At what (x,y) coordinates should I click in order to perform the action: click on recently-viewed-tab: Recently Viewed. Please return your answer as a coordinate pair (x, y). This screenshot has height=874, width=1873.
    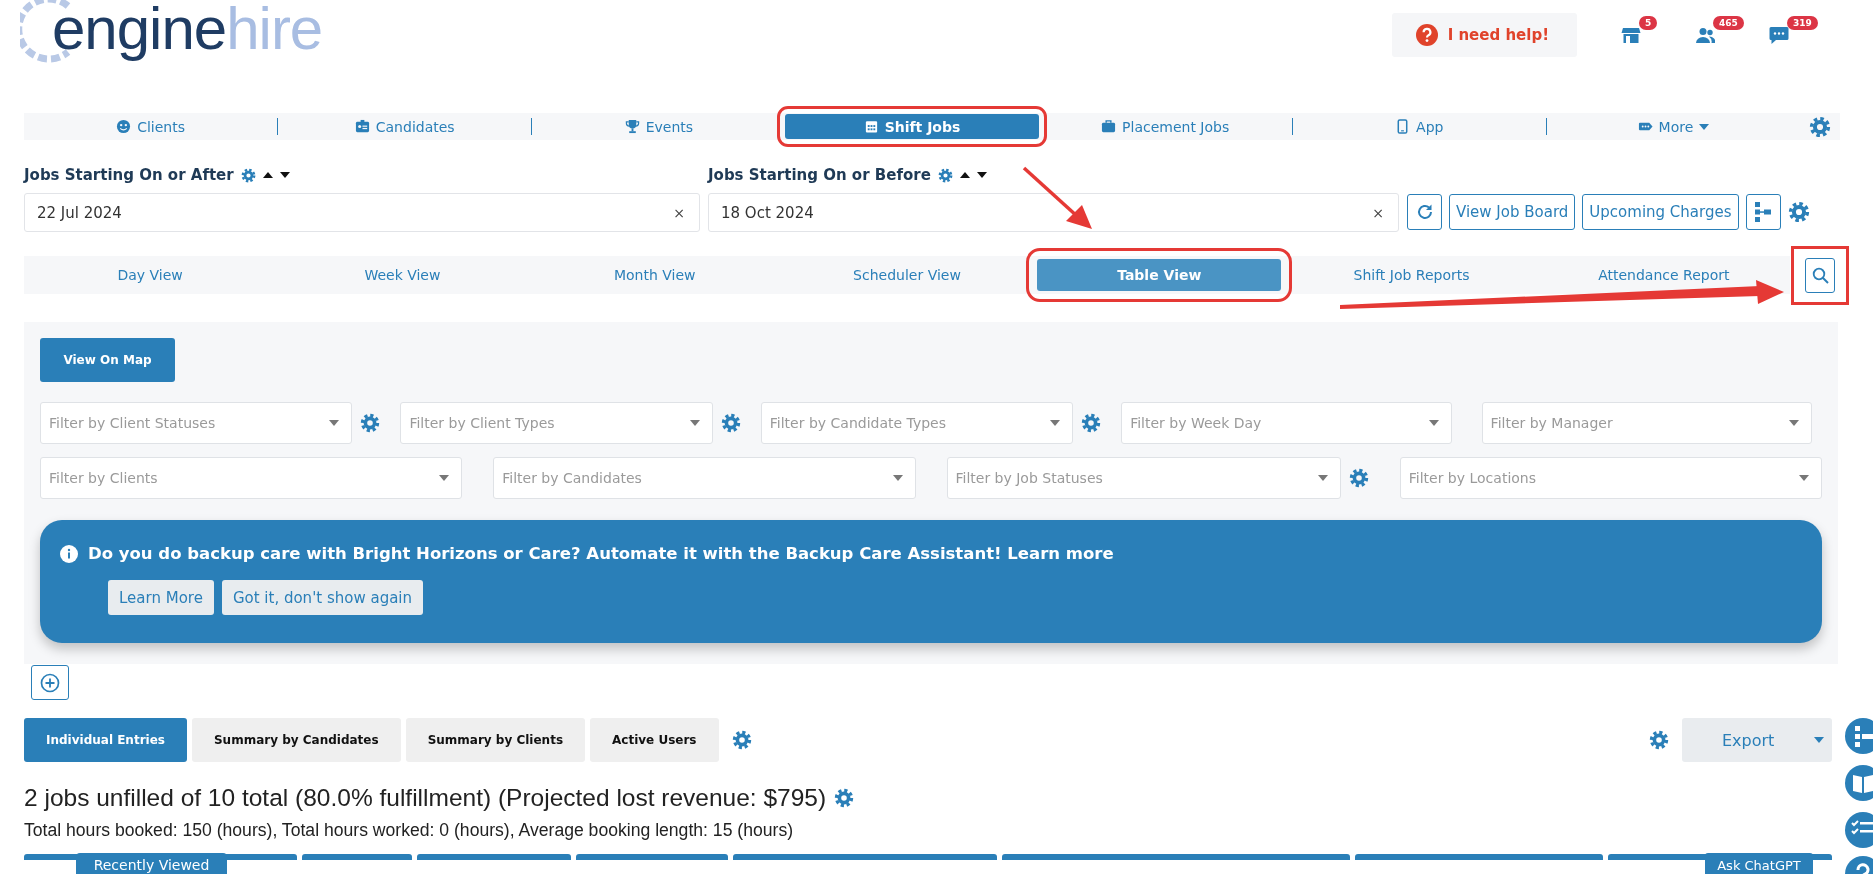
    Looking at the image, I should click on (151, 863).